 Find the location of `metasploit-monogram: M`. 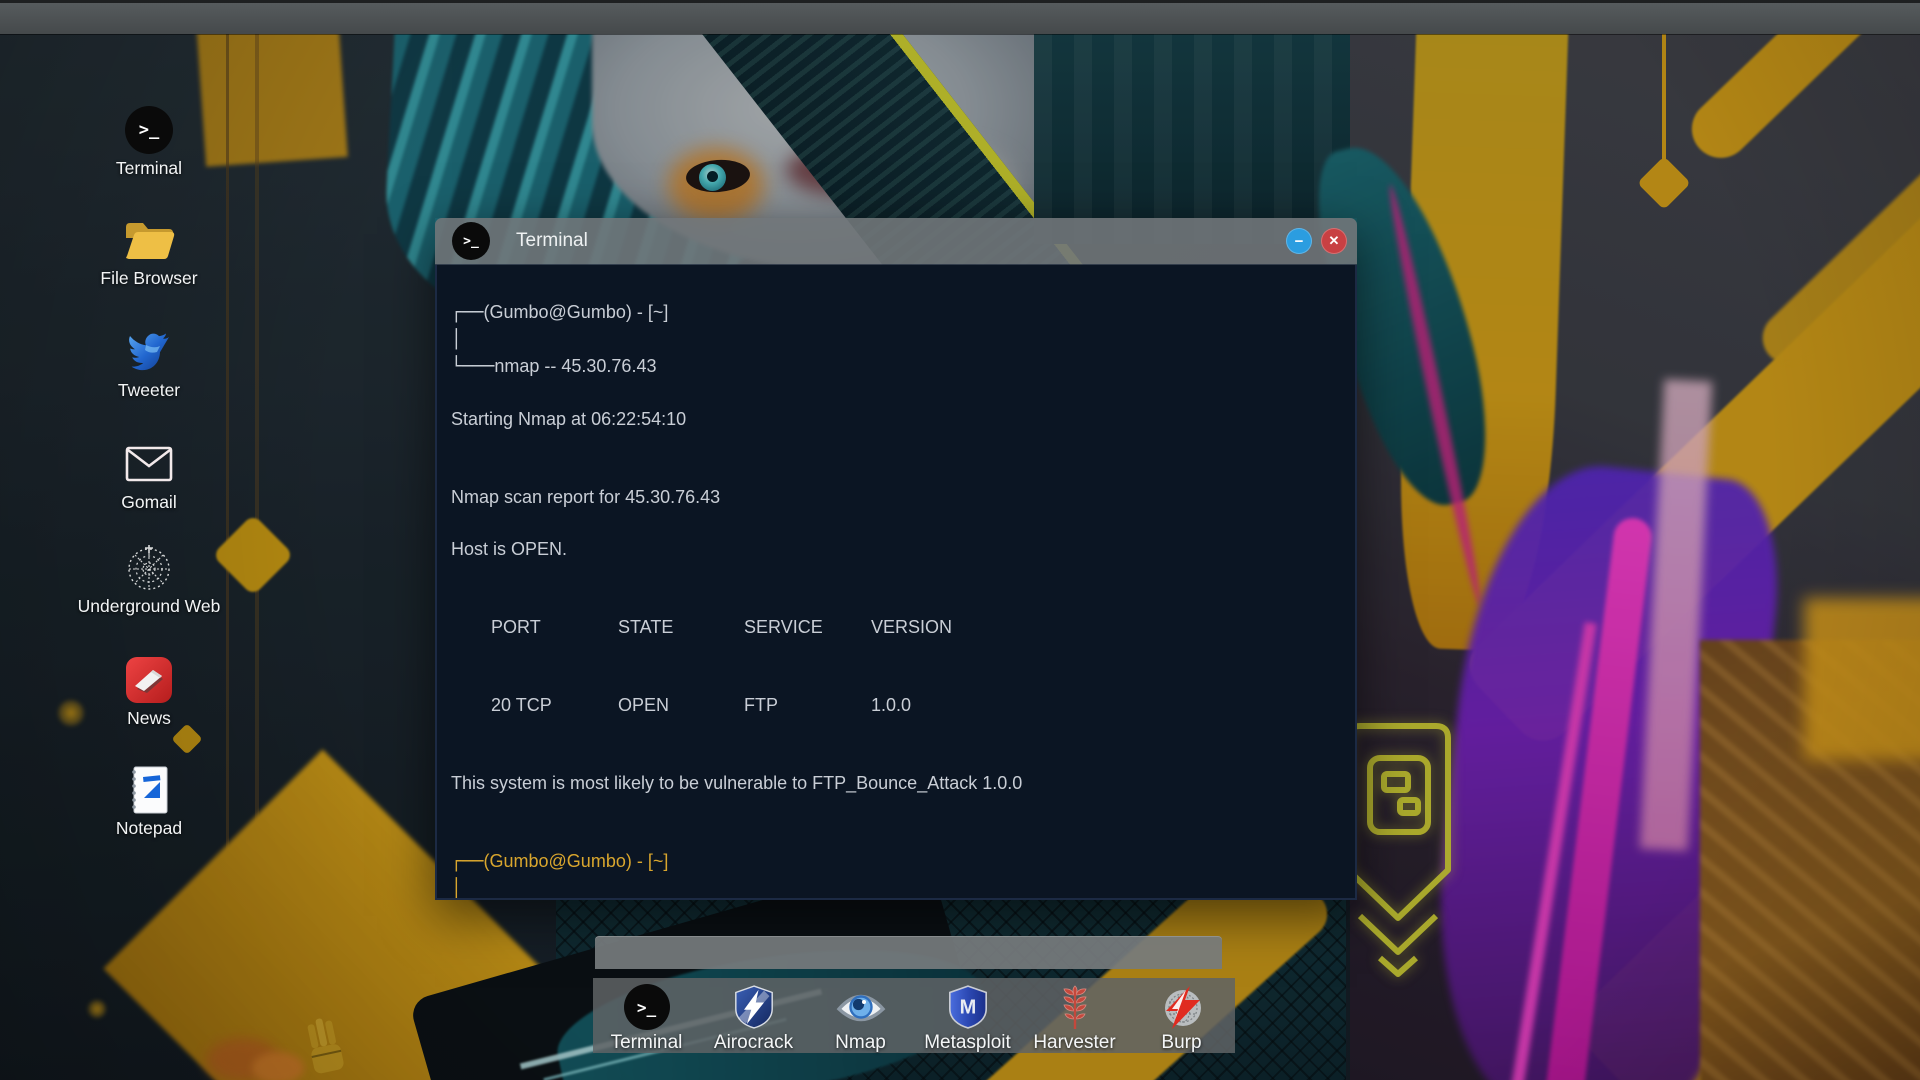

metasploit-monogram: M is located at coordinates (967, 1007).